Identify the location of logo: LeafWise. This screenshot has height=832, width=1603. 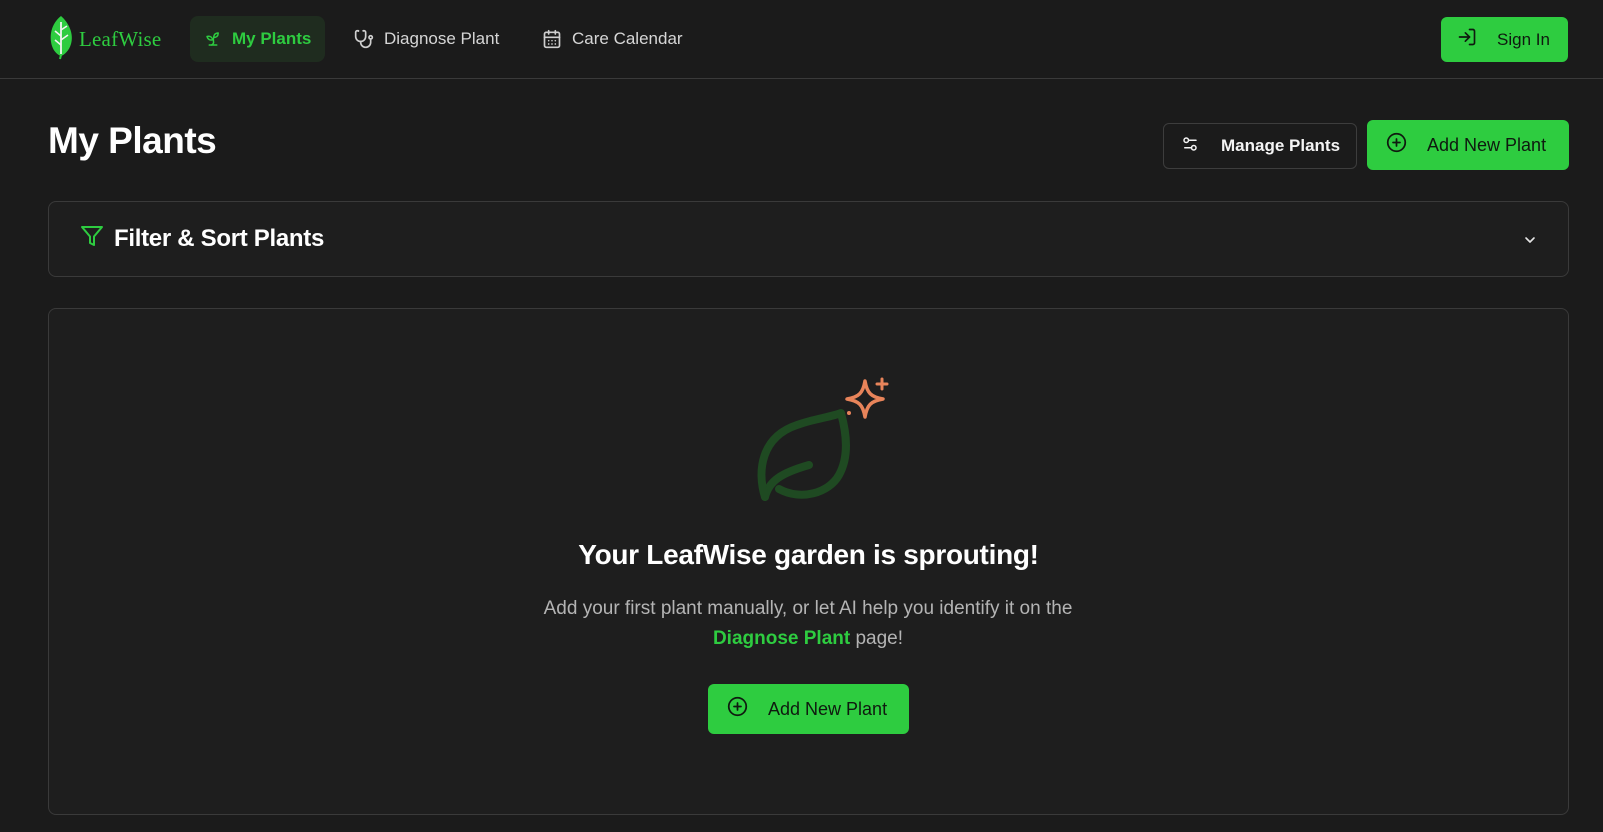
(104, 39).